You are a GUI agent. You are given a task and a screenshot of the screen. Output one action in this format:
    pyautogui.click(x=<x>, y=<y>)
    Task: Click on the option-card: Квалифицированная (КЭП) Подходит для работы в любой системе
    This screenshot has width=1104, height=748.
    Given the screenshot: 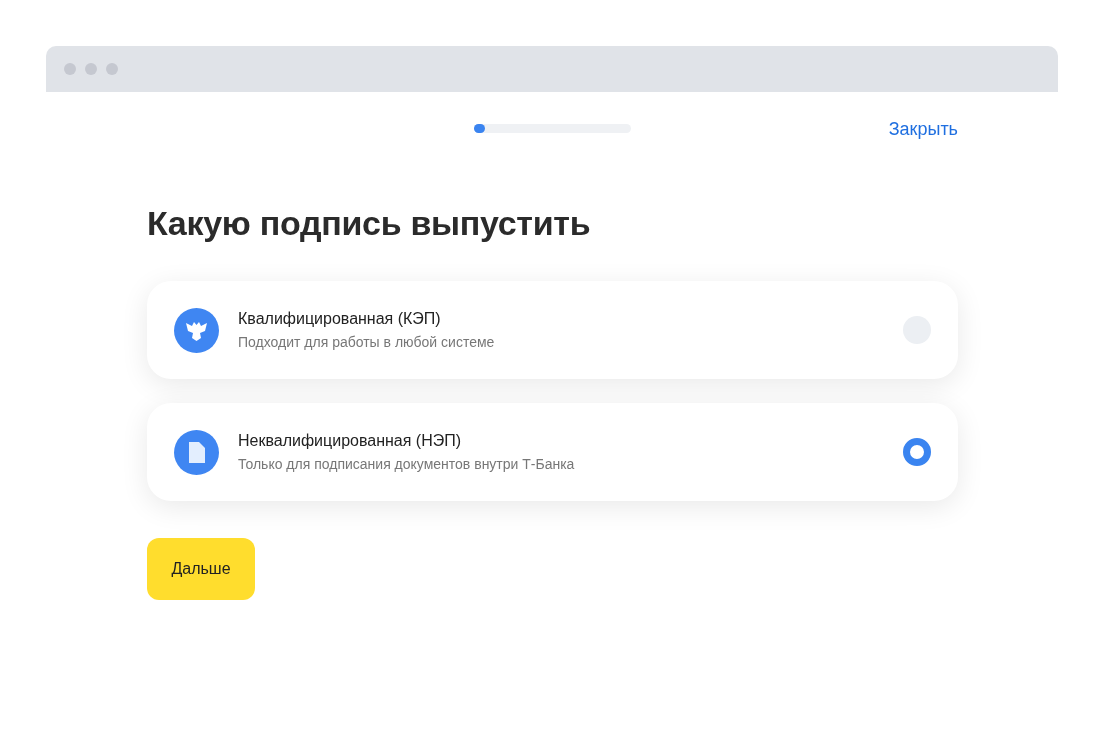 What is the action you would take?
    pyautogui.click(x=552, y=330)
    